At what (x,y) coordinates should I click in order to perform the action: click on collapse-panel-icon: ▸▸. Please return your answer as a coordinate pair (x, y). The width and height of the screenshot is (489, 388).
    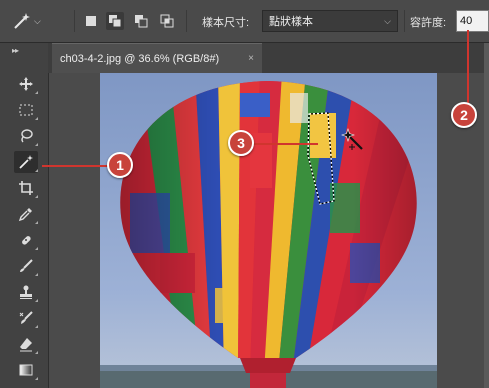
    Looking at the image, I should click on (15, 50).